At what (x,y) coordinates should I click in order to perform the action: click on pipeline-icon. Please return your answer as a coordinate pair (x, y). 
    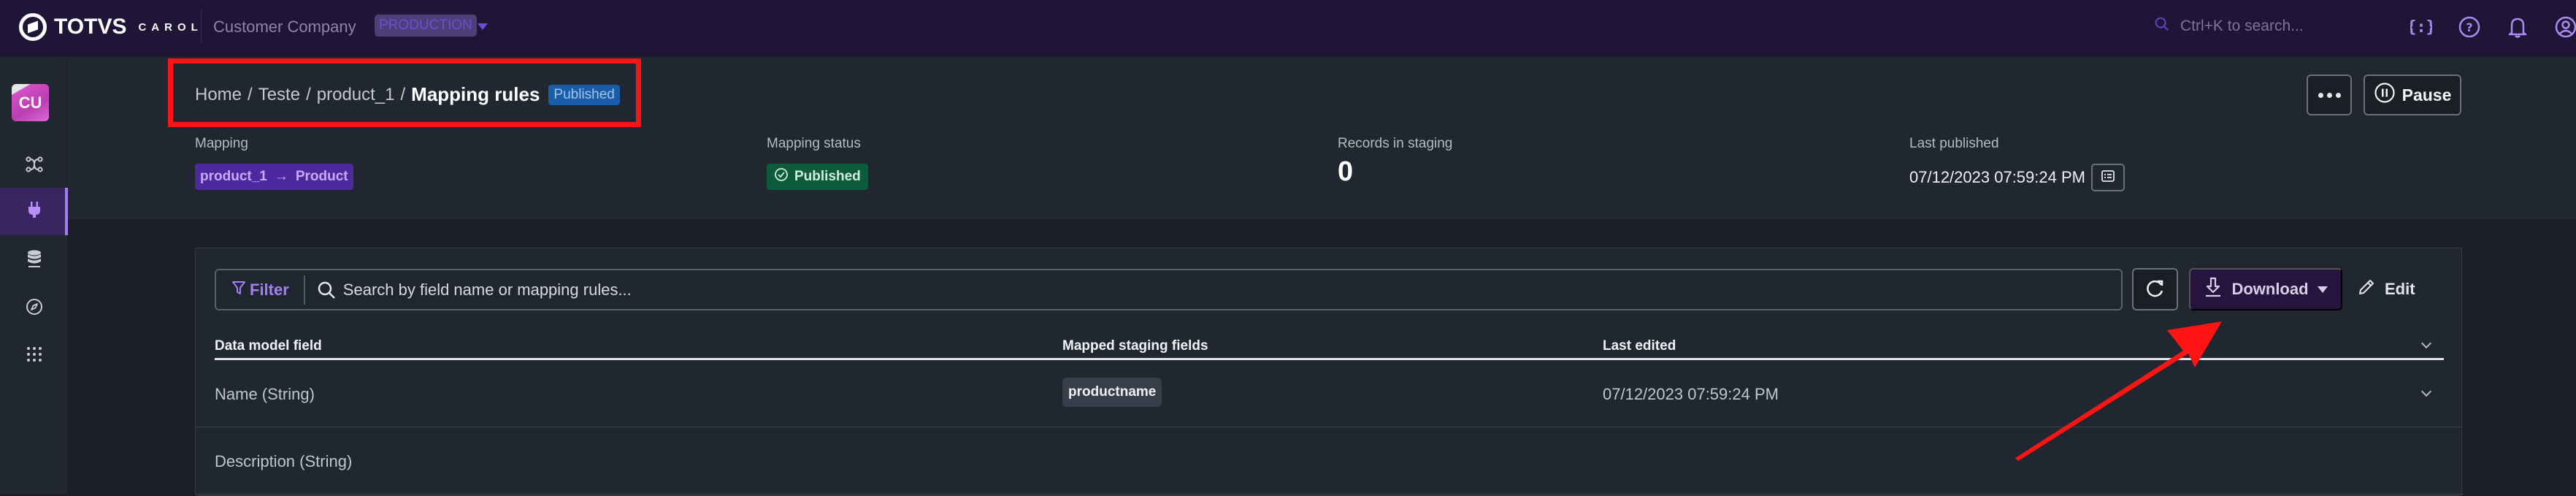
    Looking at the image, I should click on (34, 166).